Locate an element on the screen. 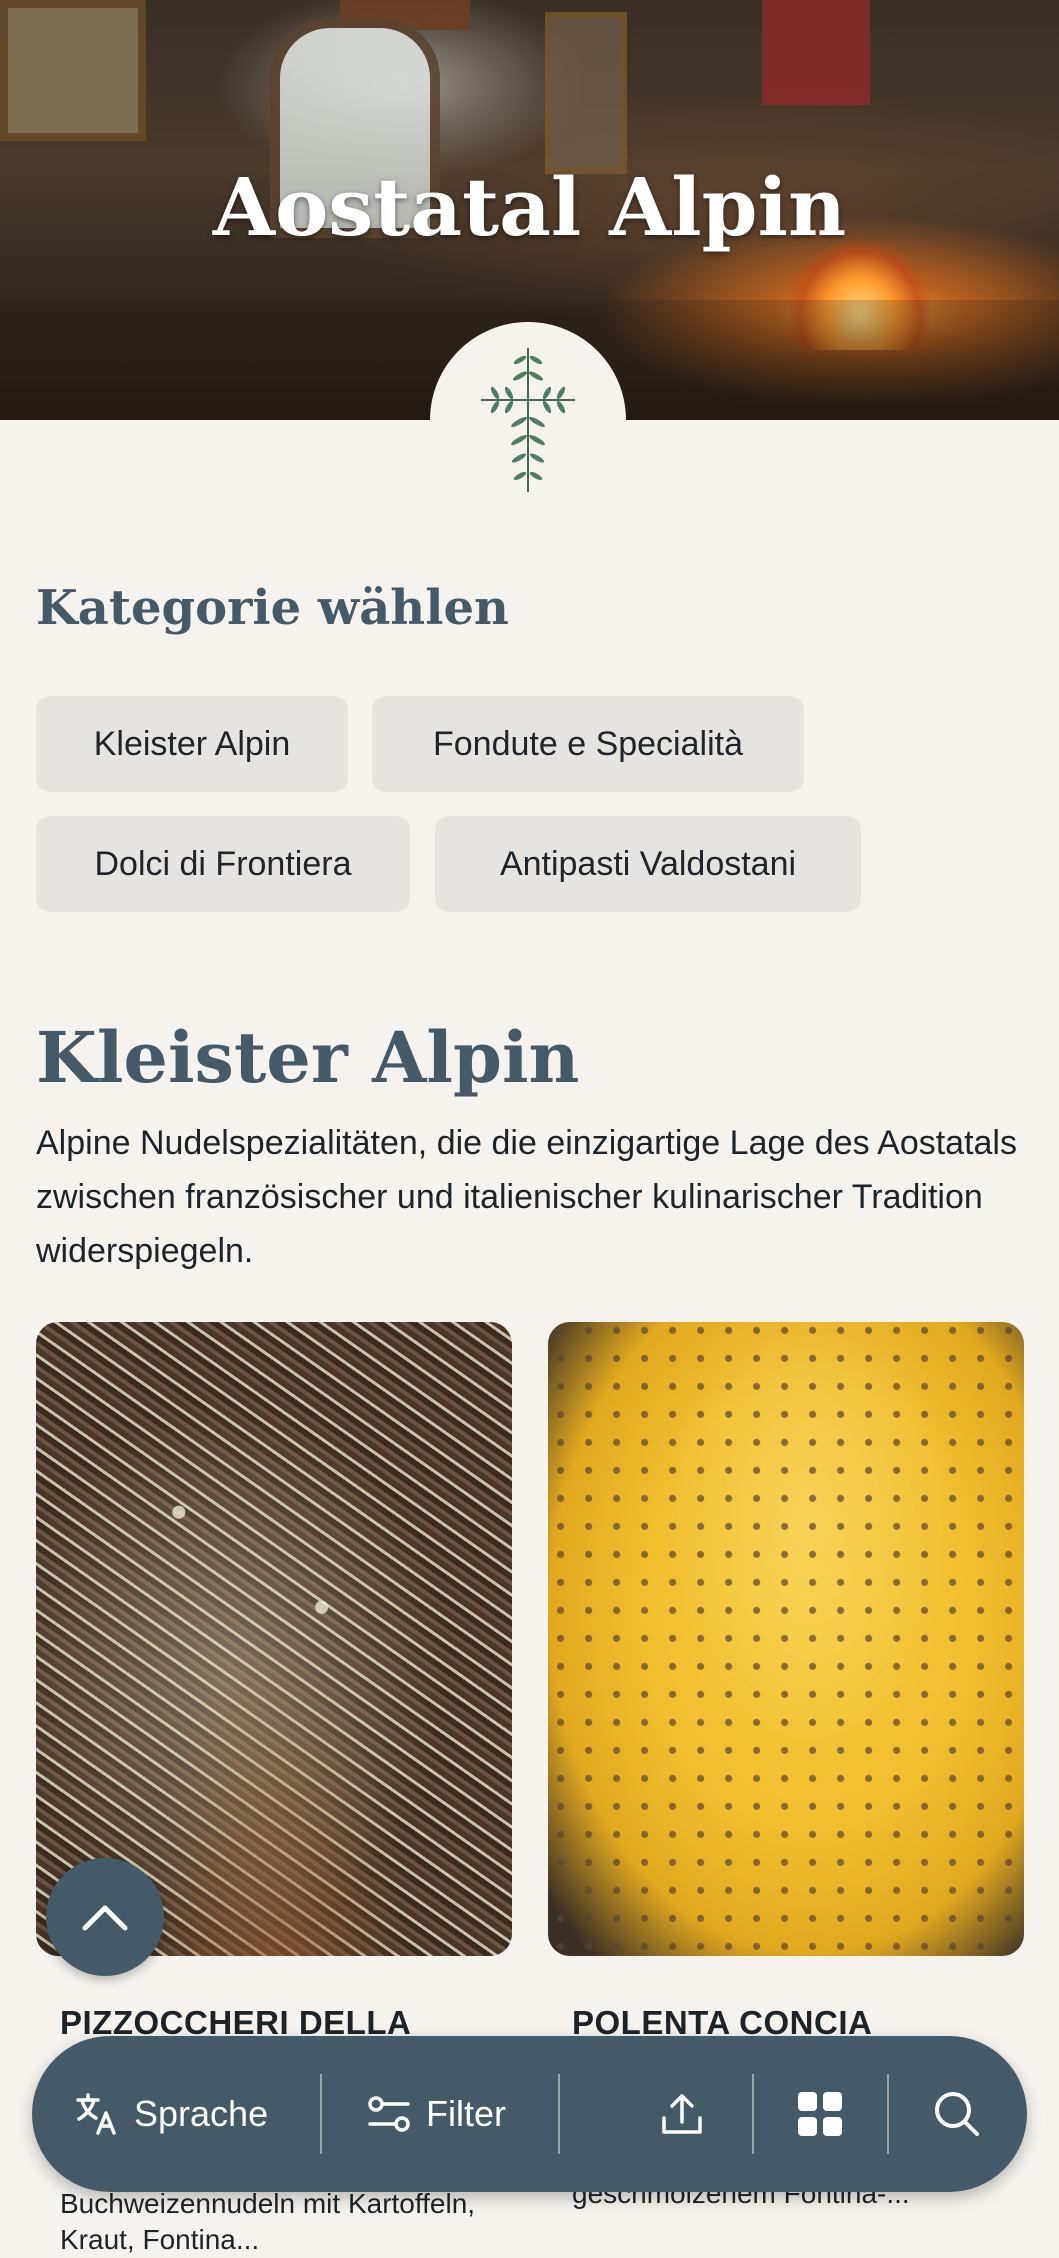  grid-view-button is located at coordinates (820, 2114).